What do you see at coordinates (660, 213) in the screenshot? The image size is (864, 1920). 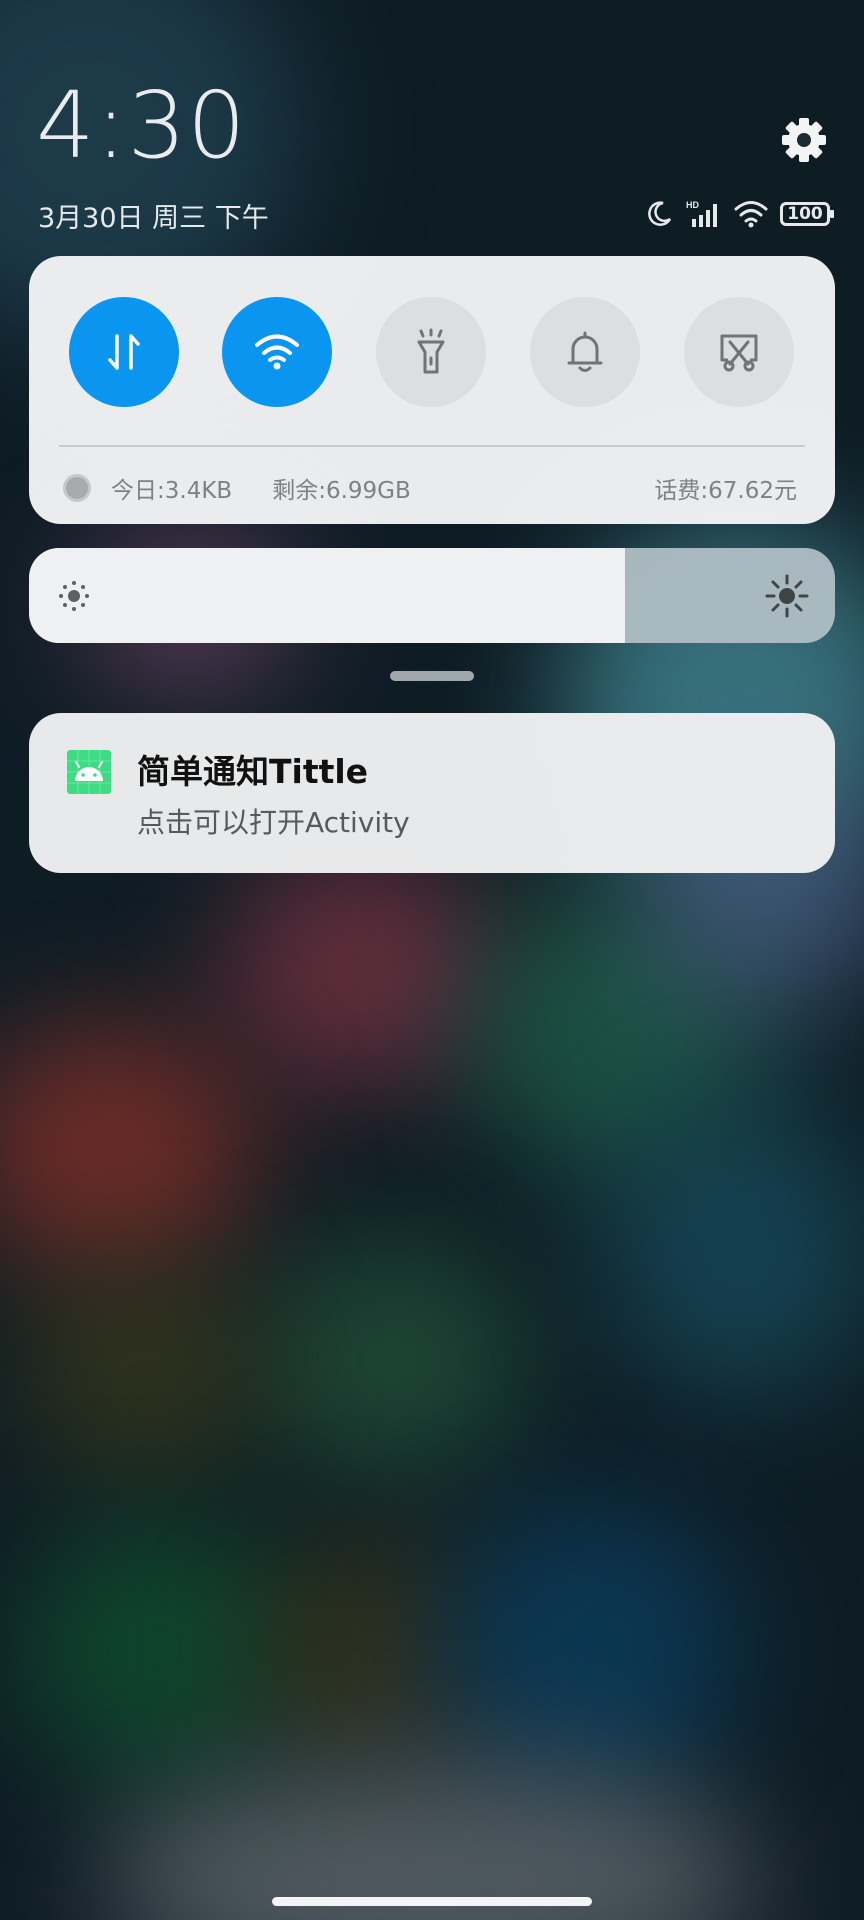 I see `moon-icon` at bounding box center [660, 213].